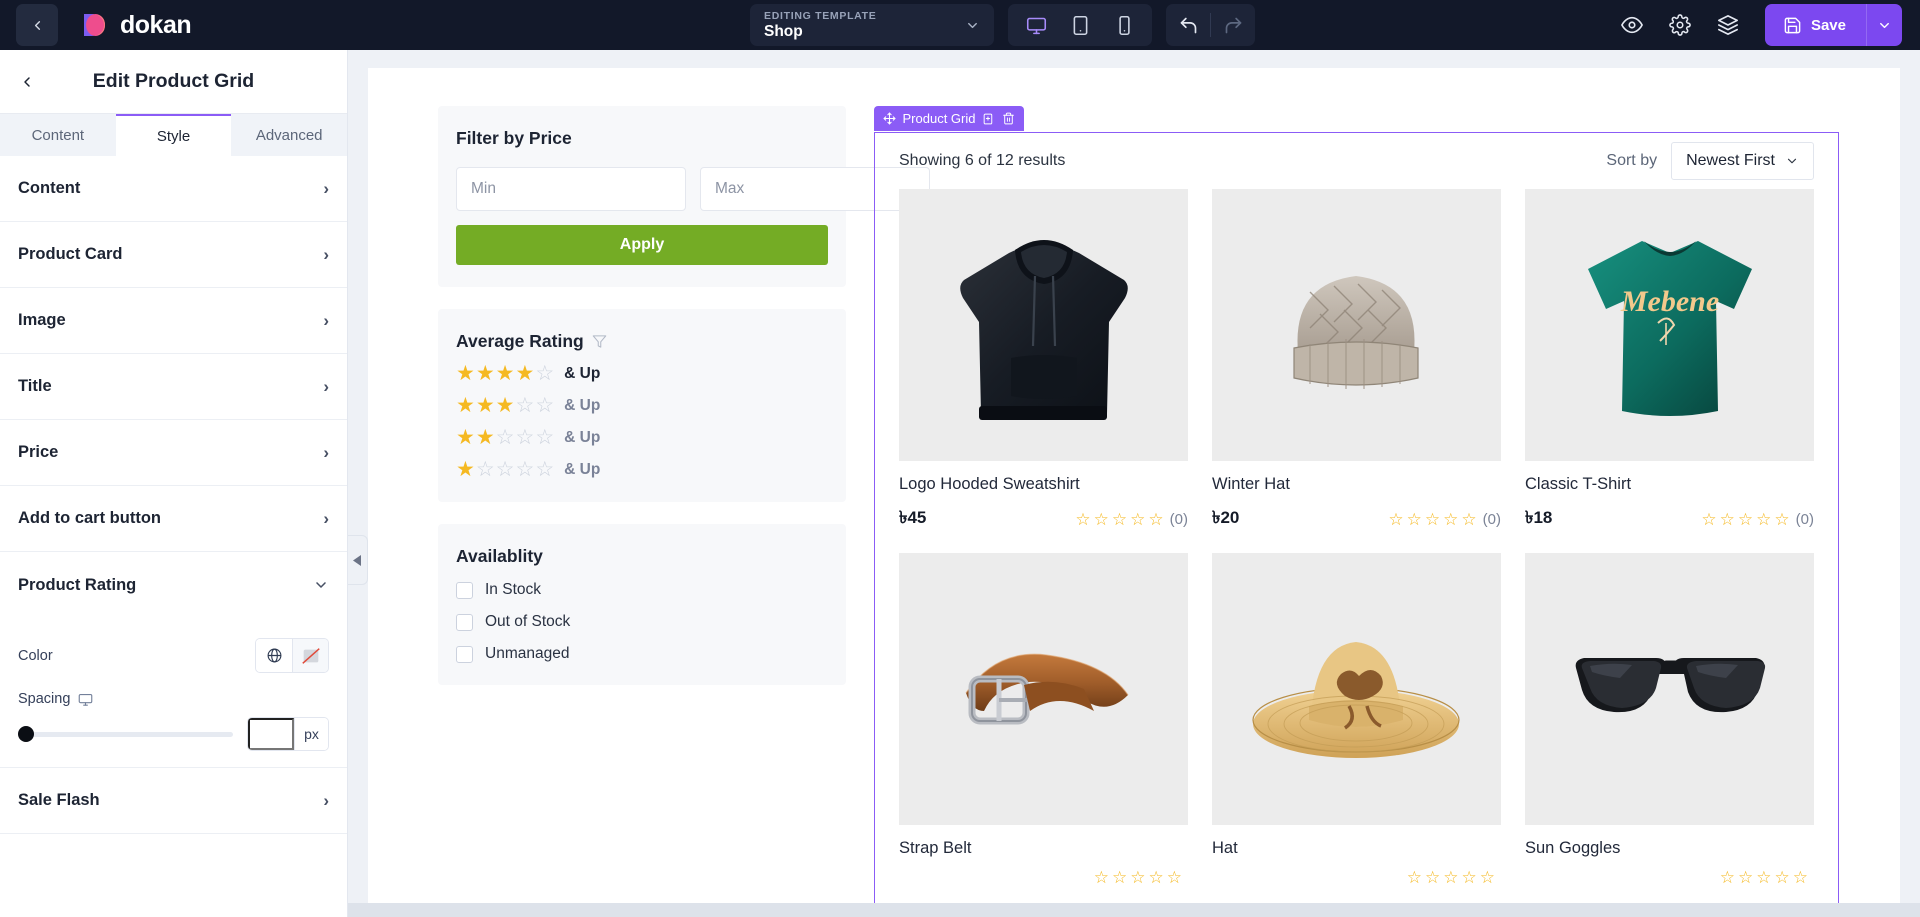 The height and width of the screenshot is (917, 1920). What do you see at coordinates (1356, 519) in the screenshot?
I see `product-meta: ৳20 ☆ ☆ ☆ ☆ ☆ (0)` at bounding box center [1356, 519].